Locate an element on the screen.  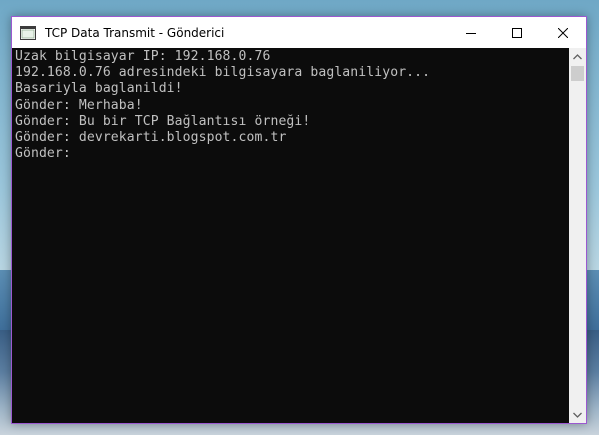
scroll-thumb is located at coordinates (577, 73).